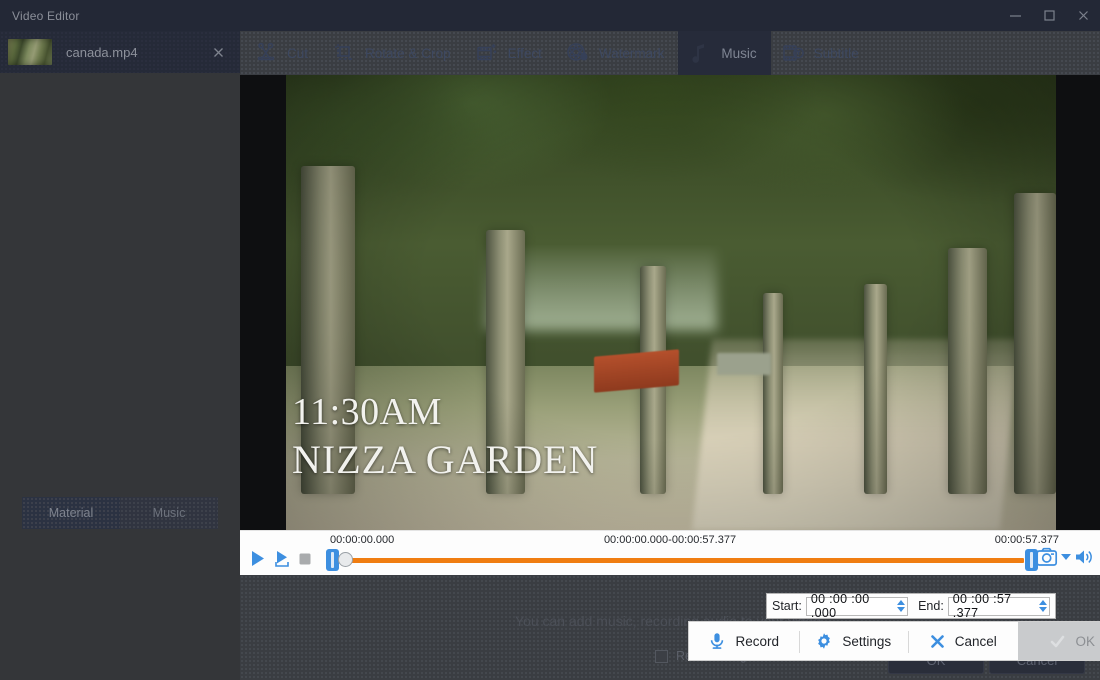 The height and width of the screenshot is (680, 1100). I want to click on file-tab-strip: canada.mp4, so click(120, 52).